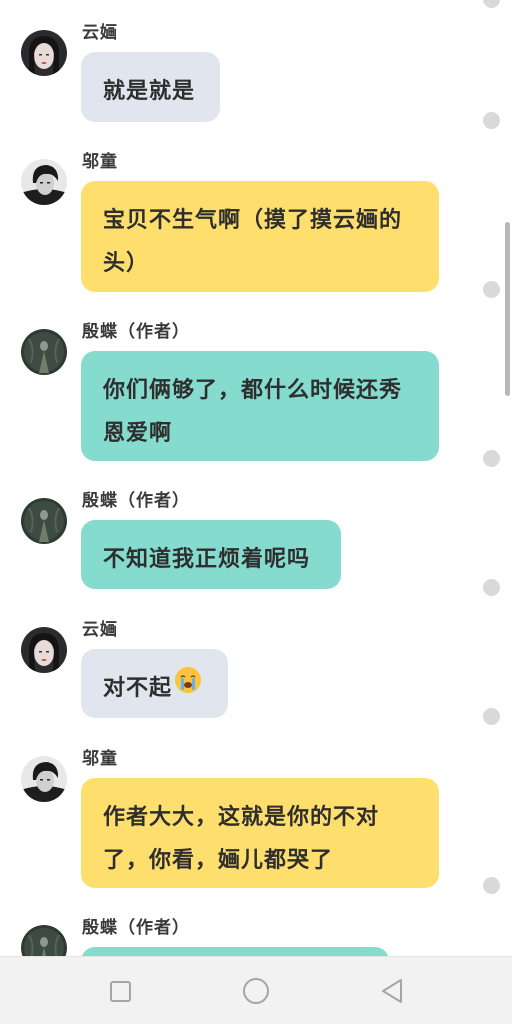 Image resolution: width=512 pixels, height=1024 pixels. Describe the element at coordinates (218, 860) in the screenshot. I see `message-text: 了，你看，婳儿都哭了` at that location.